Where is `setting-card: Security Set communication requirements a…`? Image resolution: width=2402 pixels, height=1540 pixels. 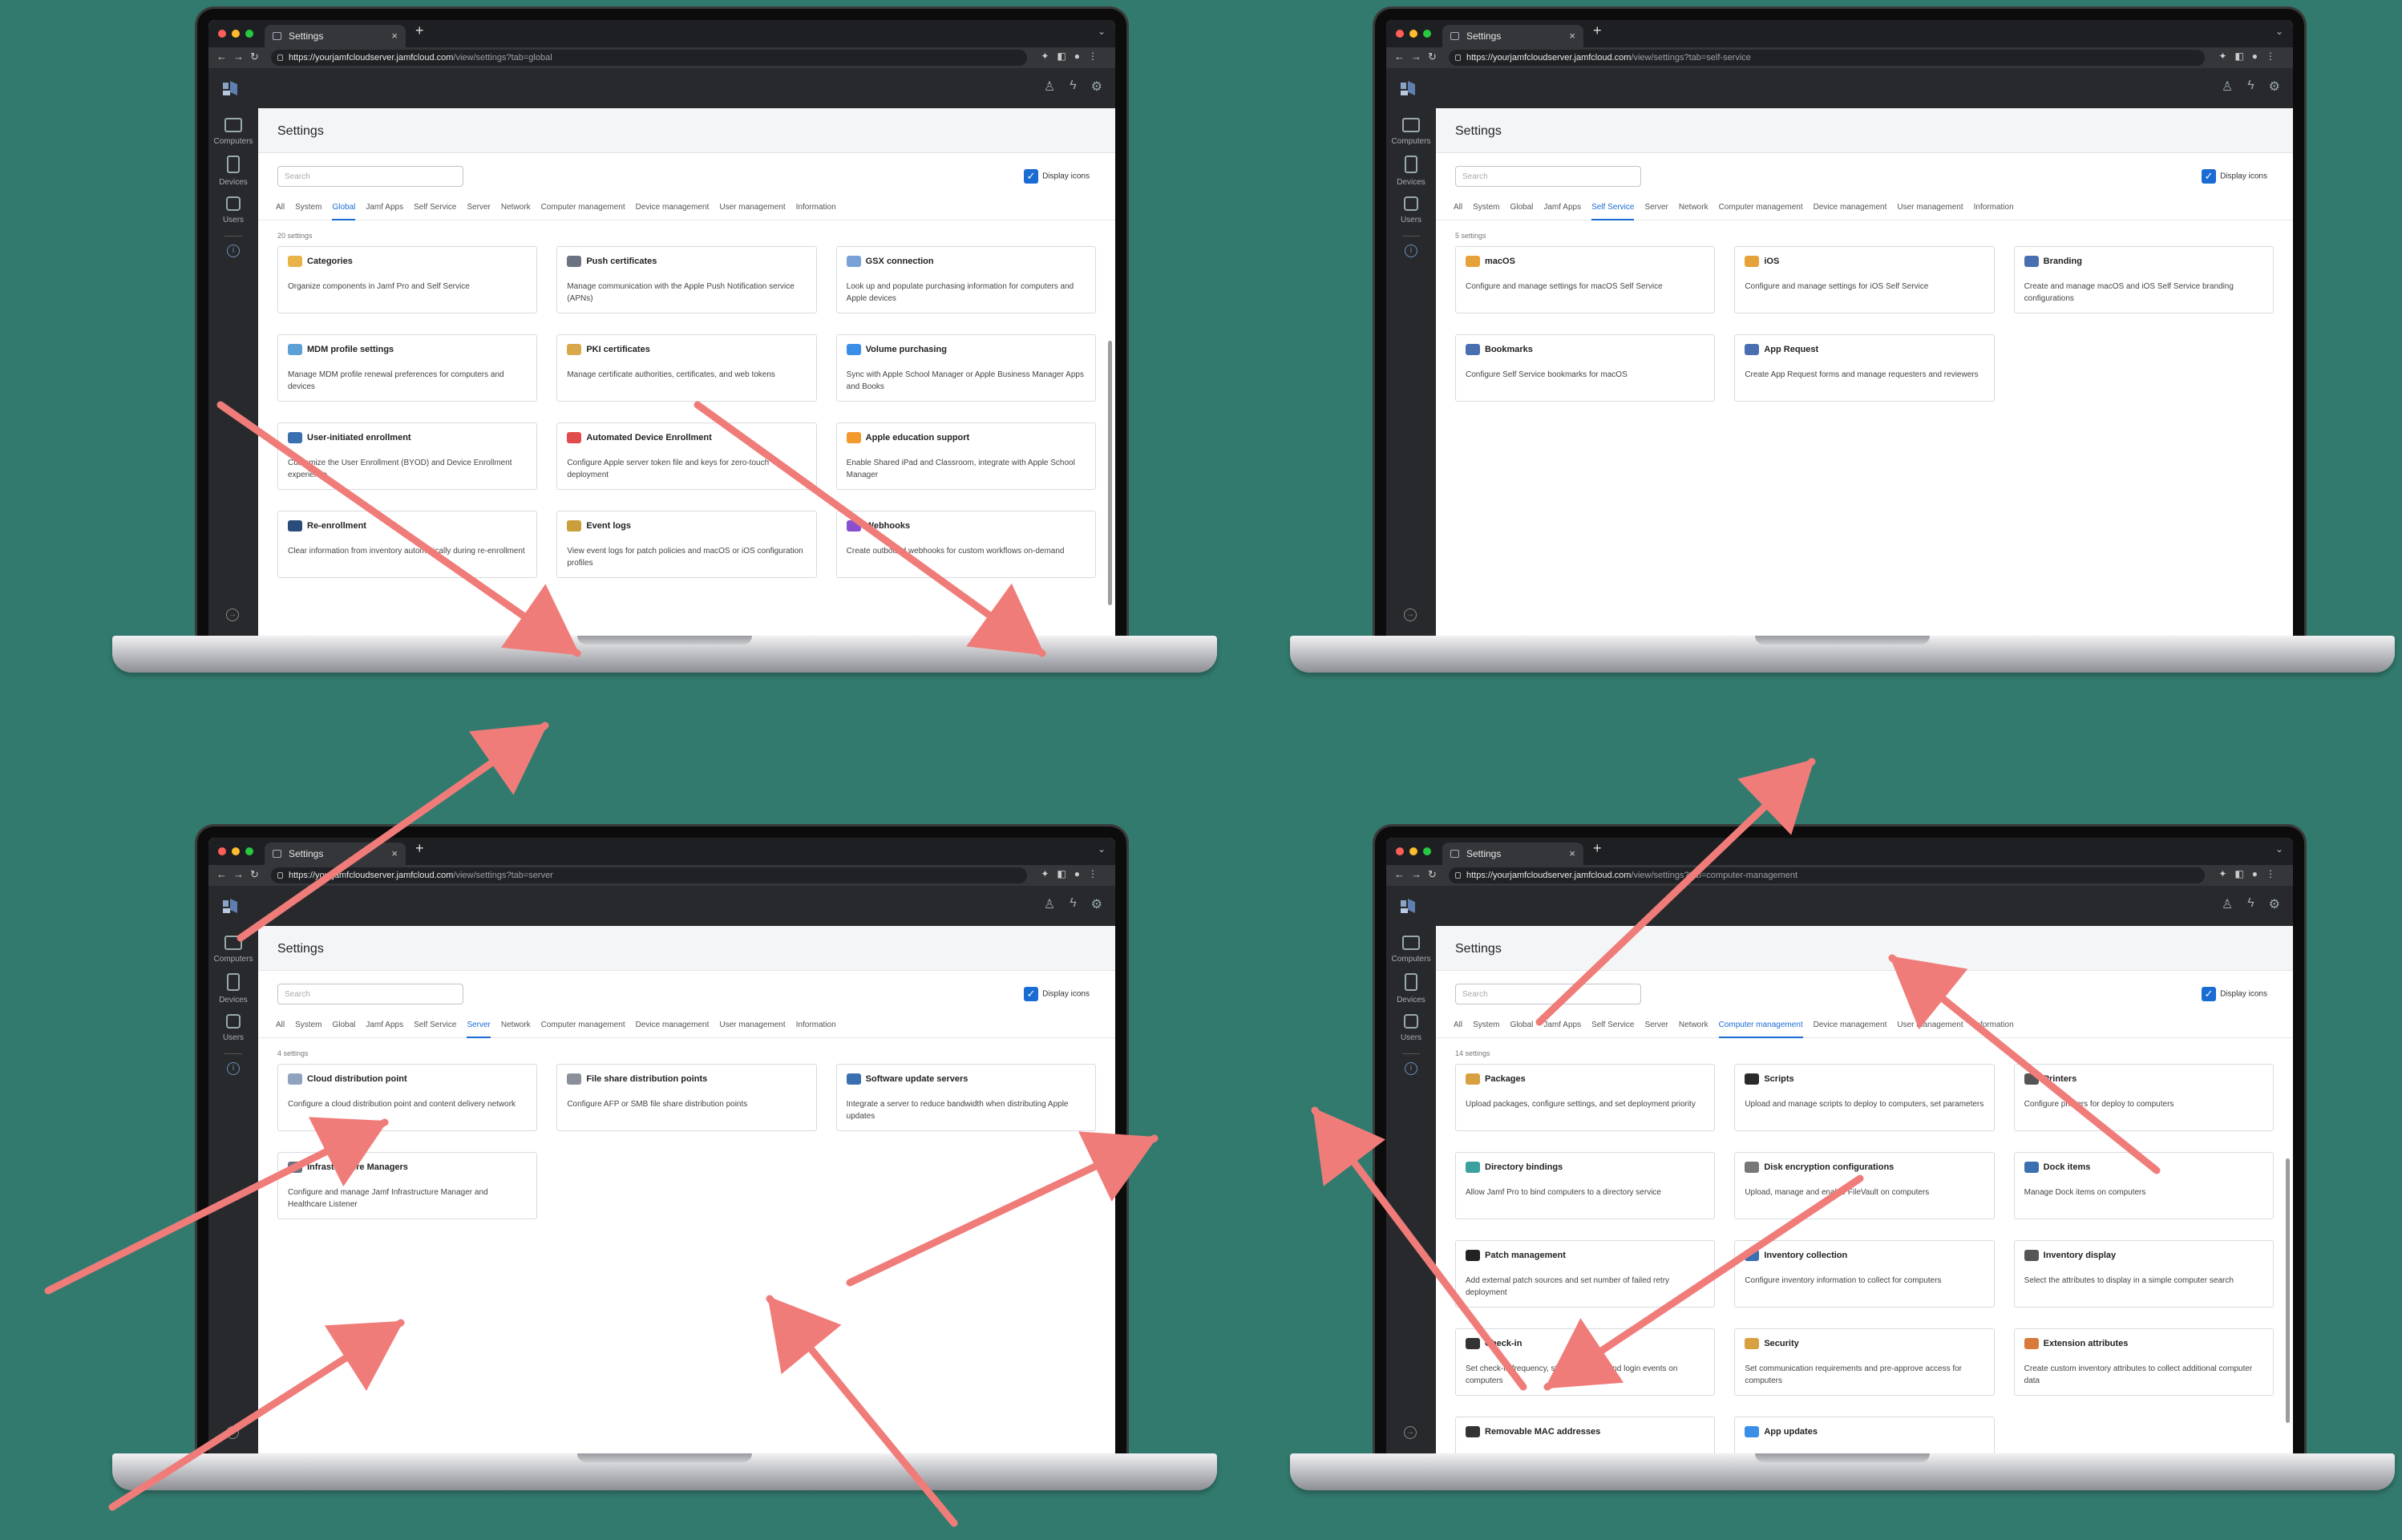
setting-card: Security Set communication requirements a… is located at coordinates (1864, 1362).